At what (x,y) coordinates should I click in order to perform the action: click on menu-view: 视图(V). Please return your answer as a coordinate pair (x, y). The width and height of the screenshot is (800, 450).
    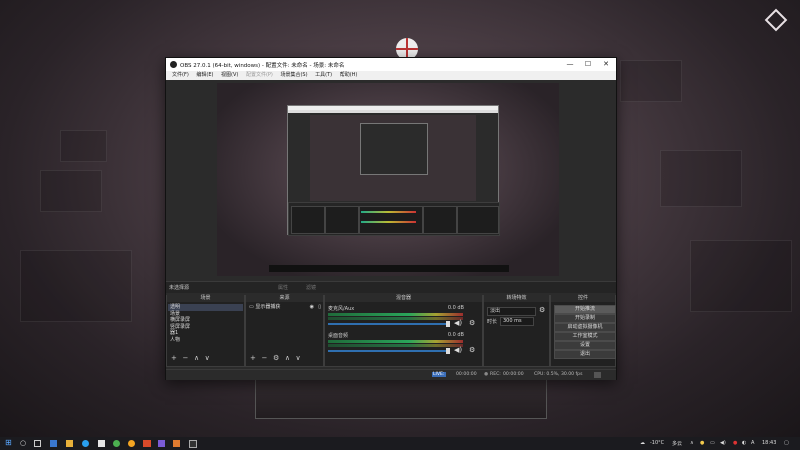
    Looking at the image, I should click on (229, 75).